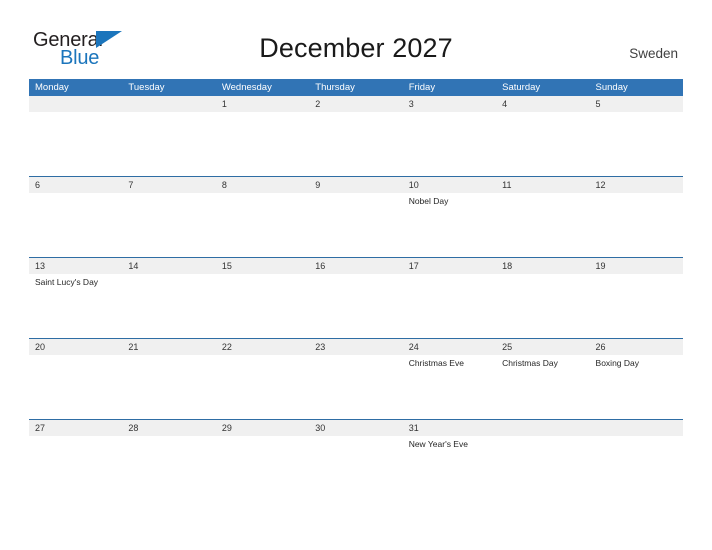  I want to click on holiday-label: Christmas Day, so click(530, 363).